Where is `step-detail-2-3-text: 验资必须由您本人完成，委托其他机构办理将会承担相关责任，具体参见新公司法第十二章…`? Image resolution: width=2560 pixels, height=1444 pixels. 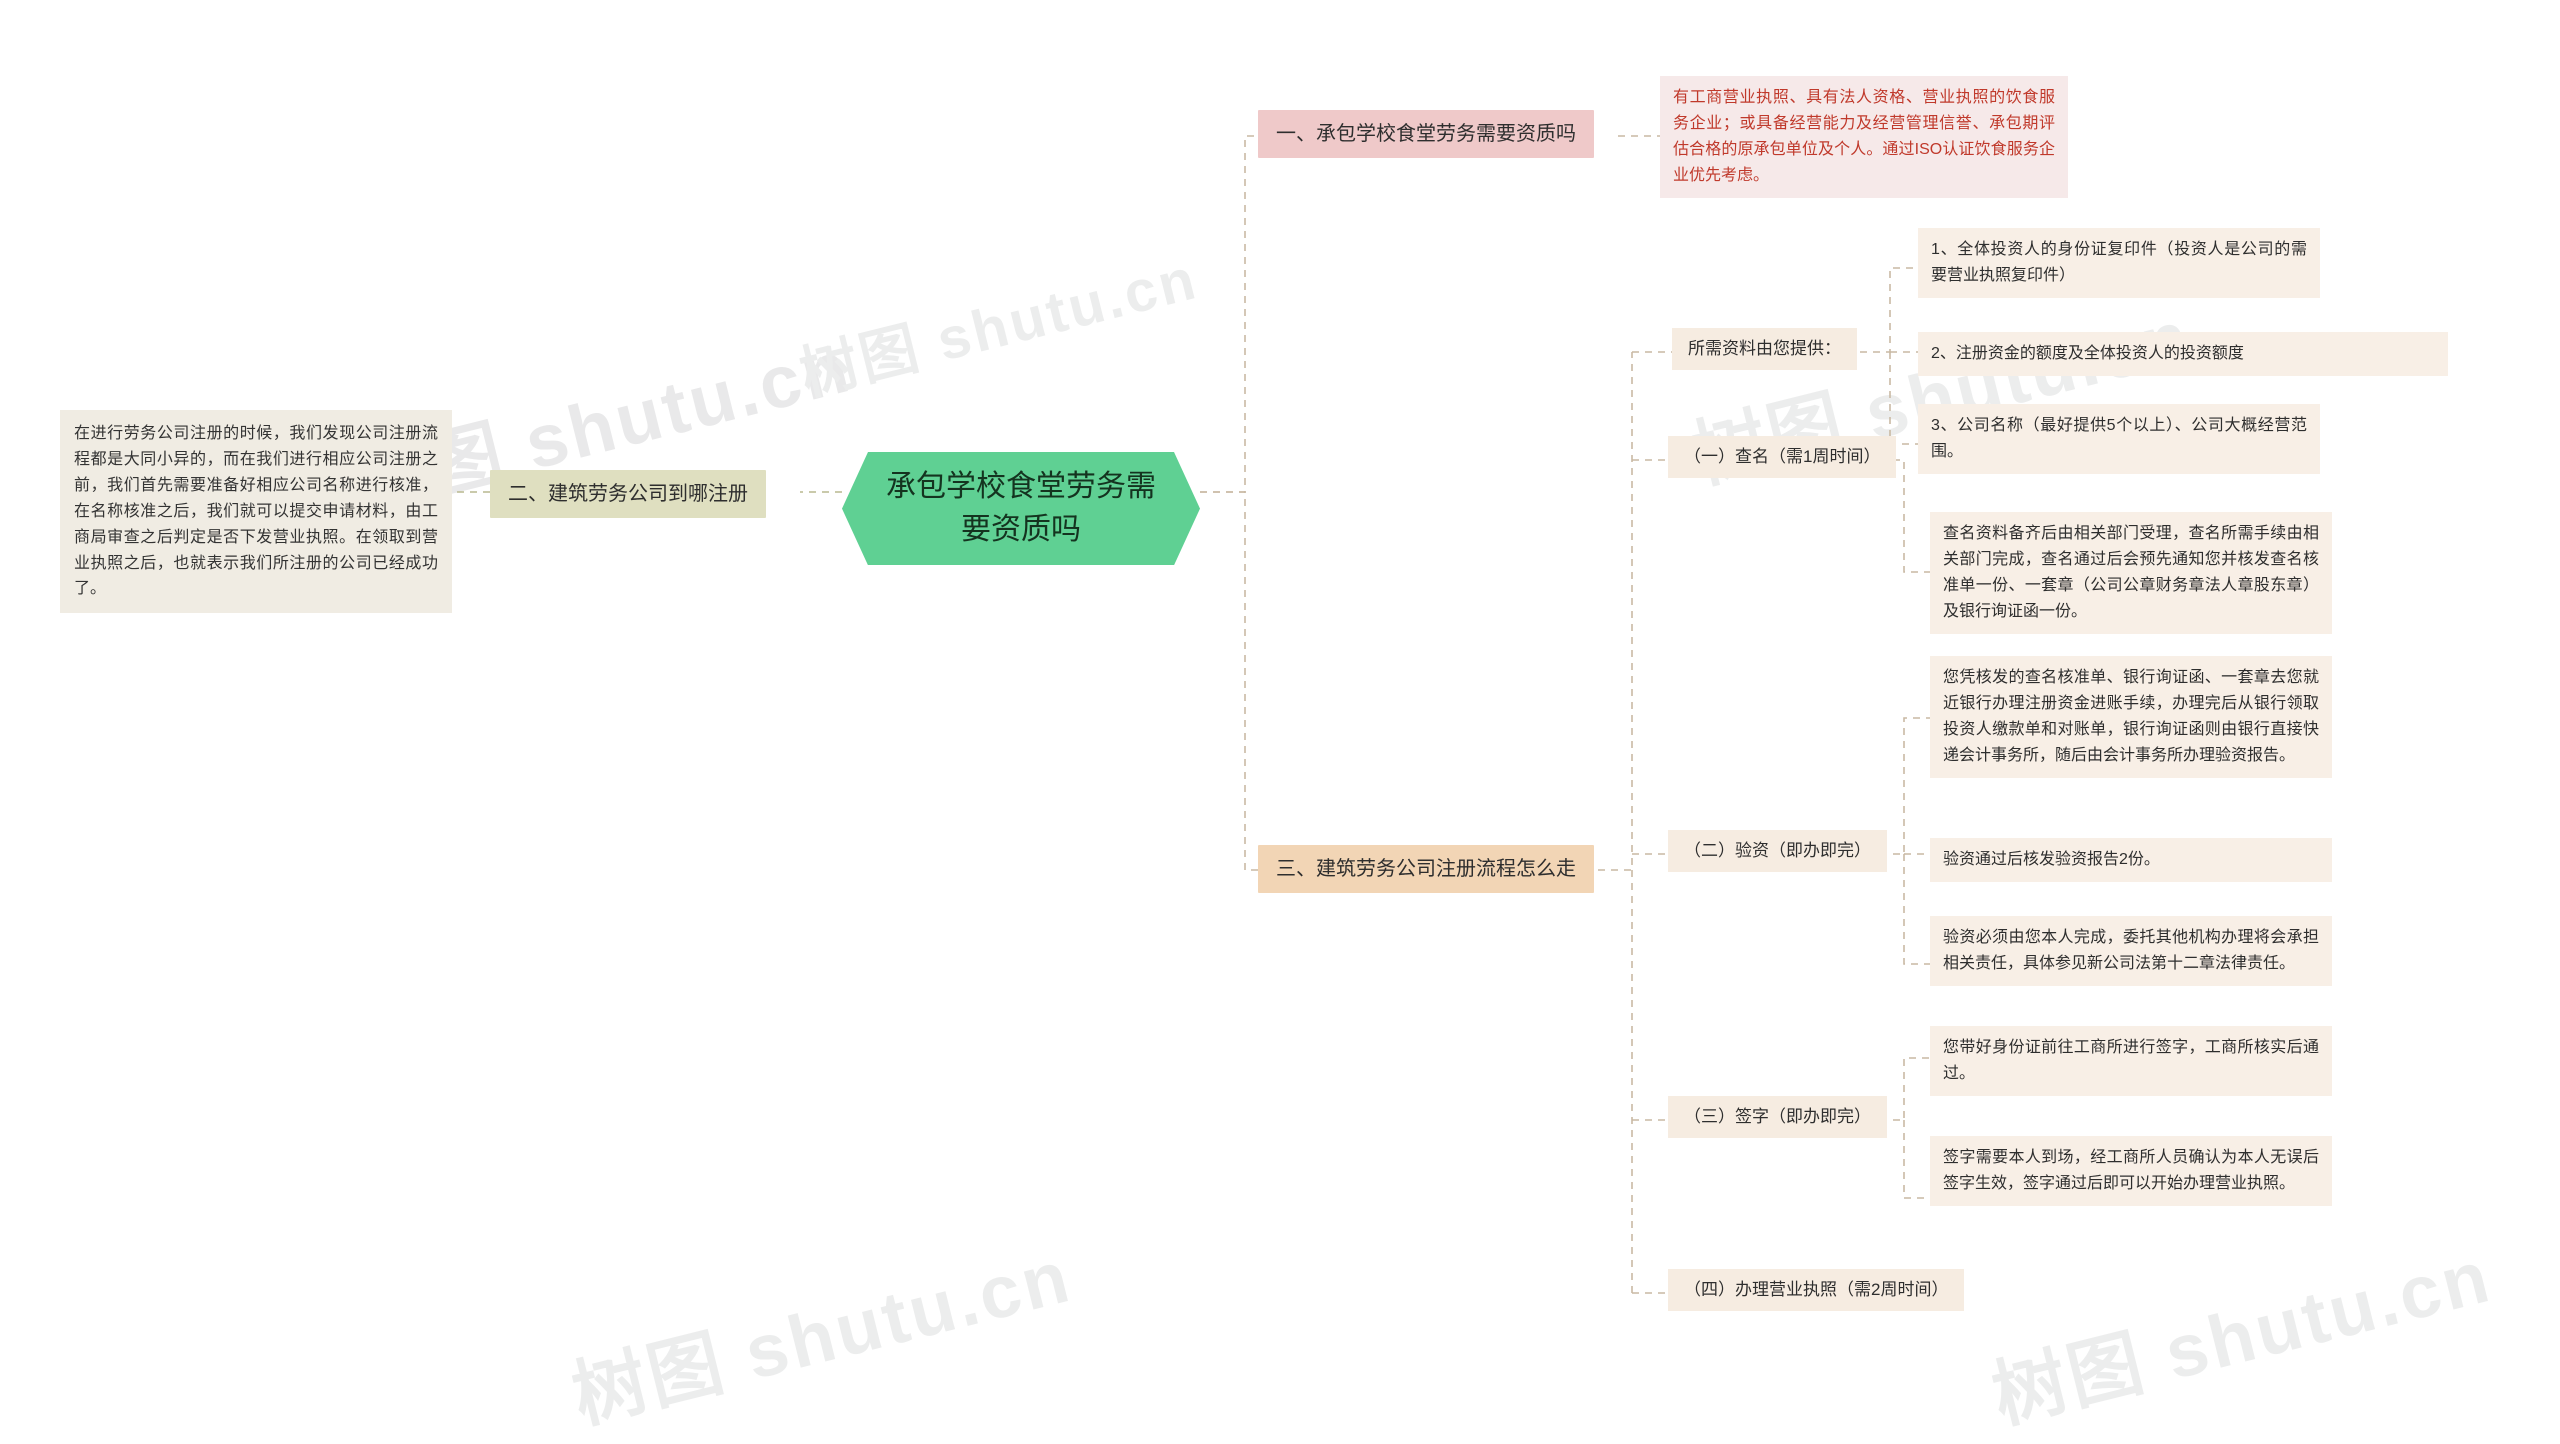 step-detail-2-3-text: 验资必须由您本人完成，委托其他机构办理将会承担相关责任，具体参见新公司法第十二章… is located at coordinates (2131, 950).